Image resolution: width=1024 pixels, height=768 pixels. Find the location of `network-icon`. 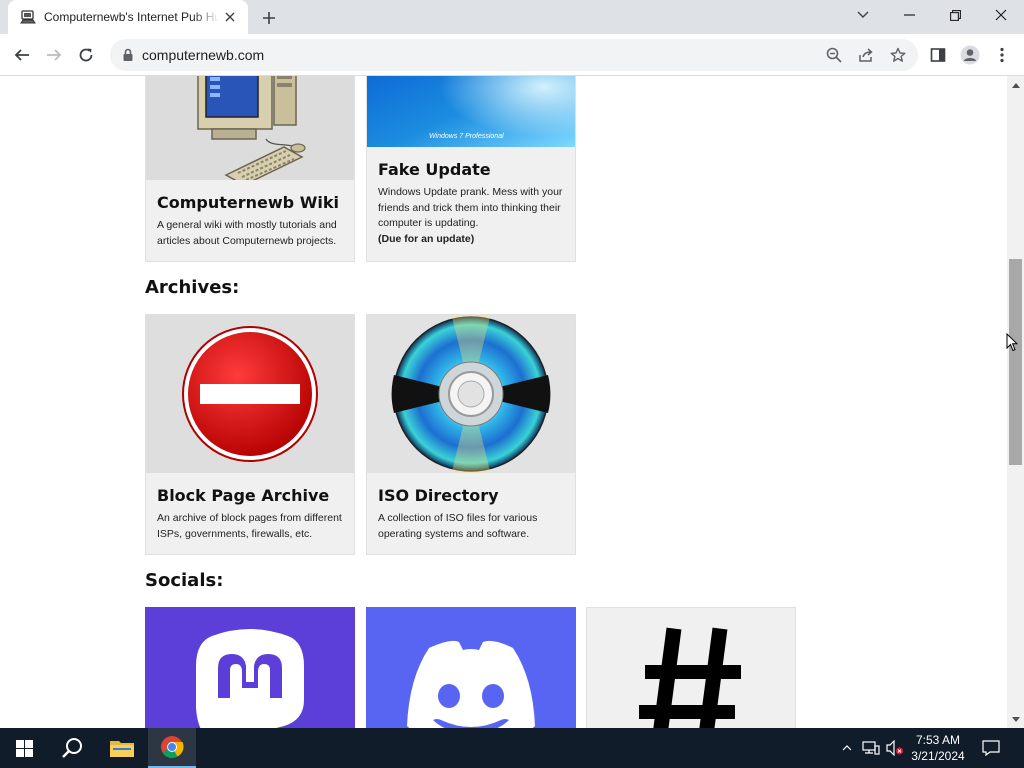

network-icon is located at coordinates (871, 748).